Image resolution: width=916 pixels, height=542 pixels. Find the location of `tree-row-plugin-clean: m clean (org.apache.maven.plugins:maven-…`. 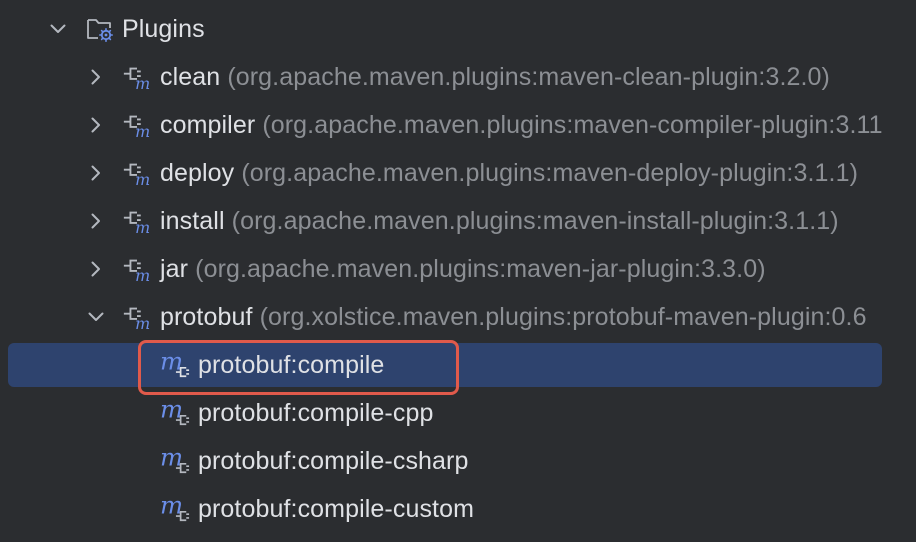

tree-row-plugin-clean: m clean (org.apache.maven.plugins:maven-… is located at coordinates (458, 77).